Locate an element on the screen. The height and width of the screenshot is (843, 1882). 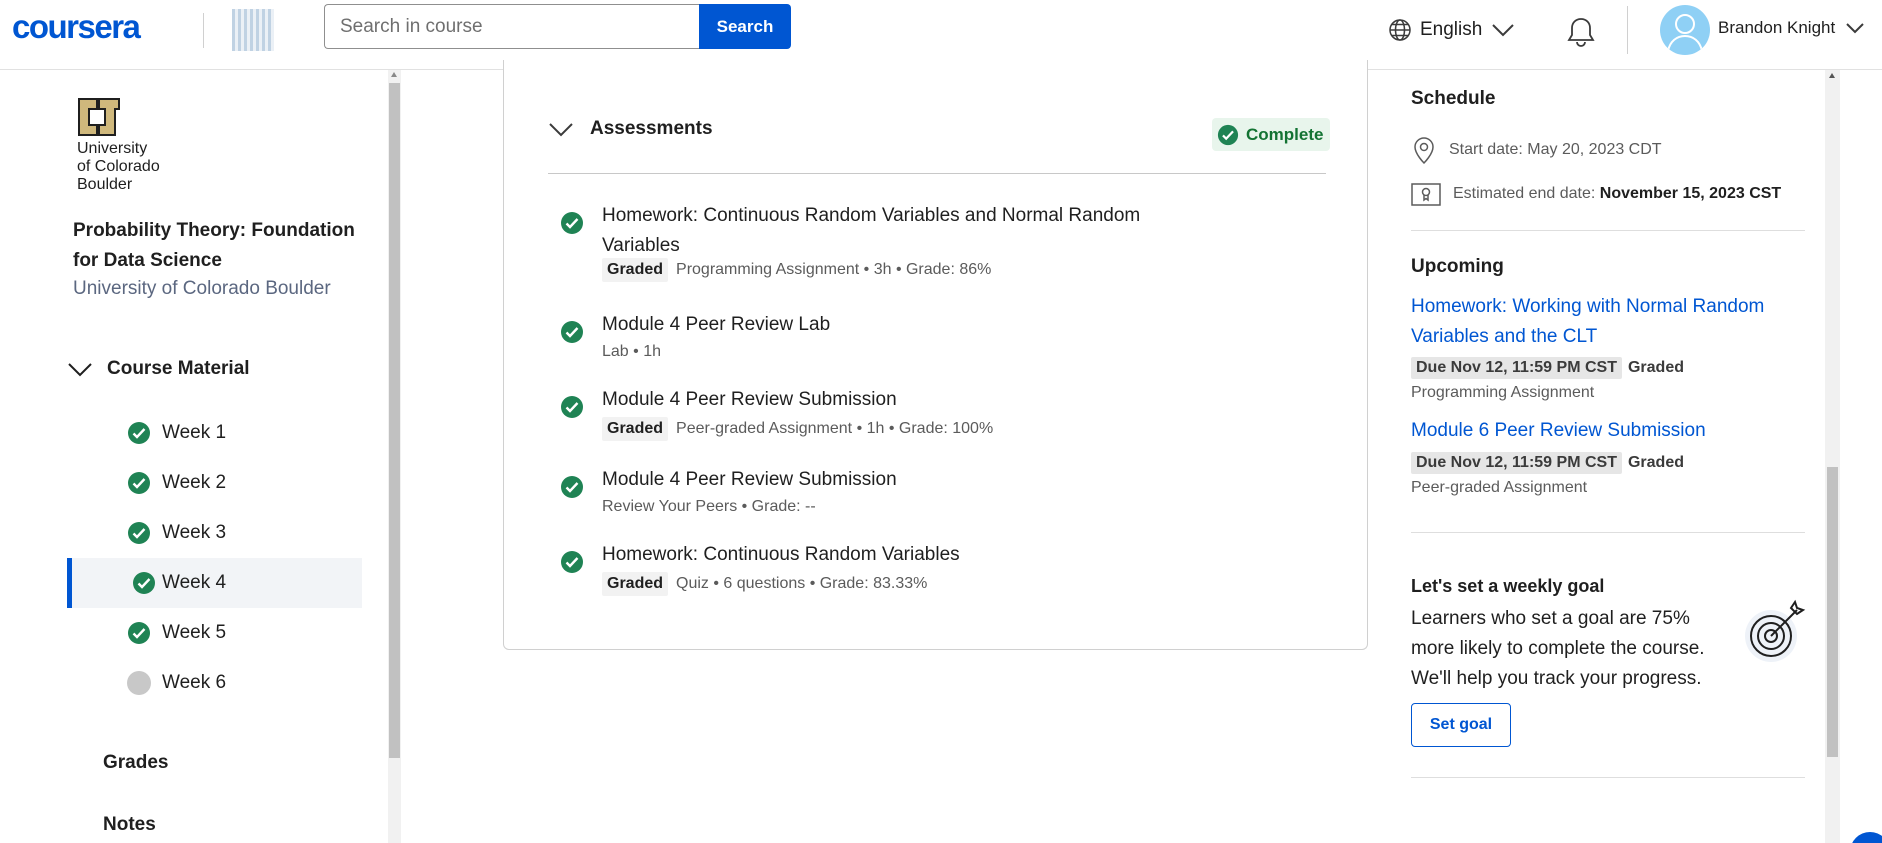
sidebar-item-week-6: Week 6 is located at coordinates (214, 683).